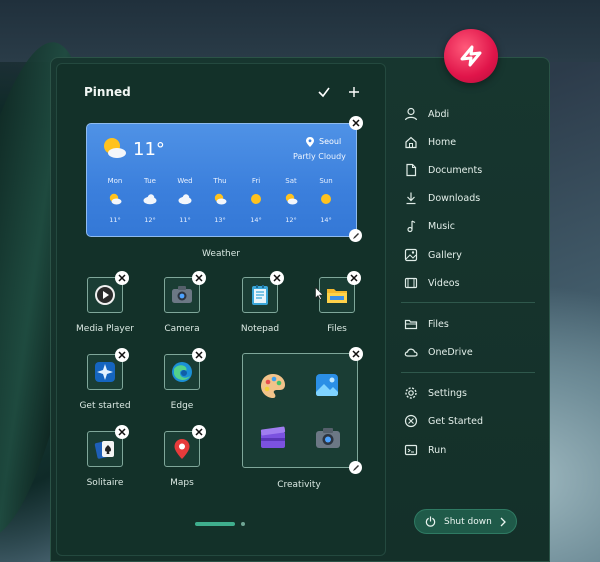 This screenshot has width=600, height=562. I want to click on folder-icon, so click(337, 296).